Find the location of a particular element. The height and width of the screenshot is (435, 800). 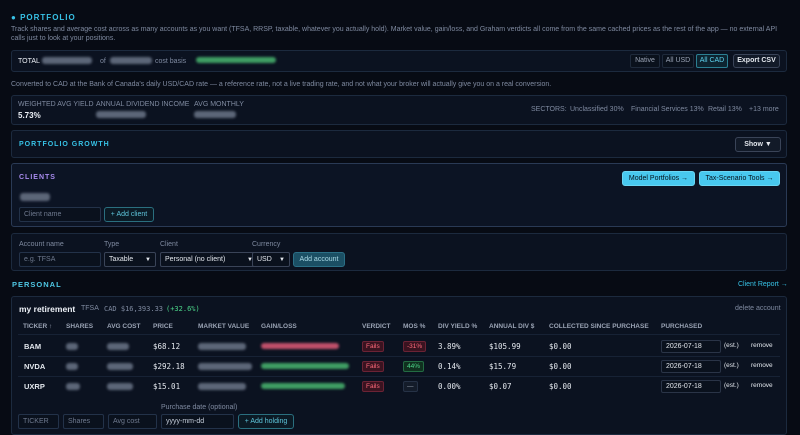

header-divider is located at coordinates (399, 334).